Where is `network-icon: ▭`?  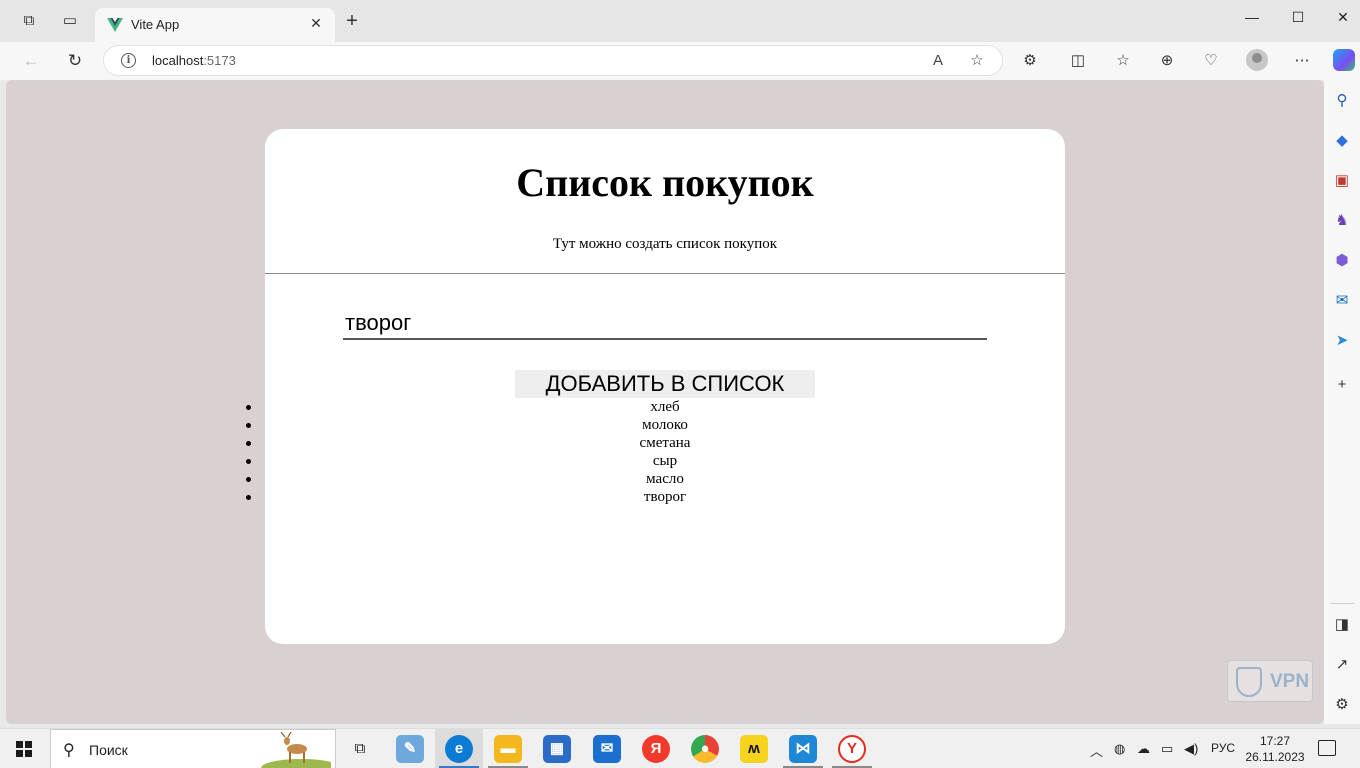 network-icon: ▭ is located at coordinates (1167, 749).